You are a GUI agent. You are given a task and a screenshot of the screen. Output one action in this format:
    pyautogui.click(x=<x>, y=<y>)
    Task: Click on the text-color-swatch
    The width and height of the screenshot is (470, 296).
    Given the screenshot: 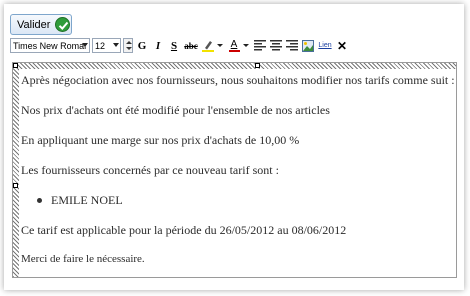 What is the action you would take?
    pyautogui.click(x=234, y=50)
    